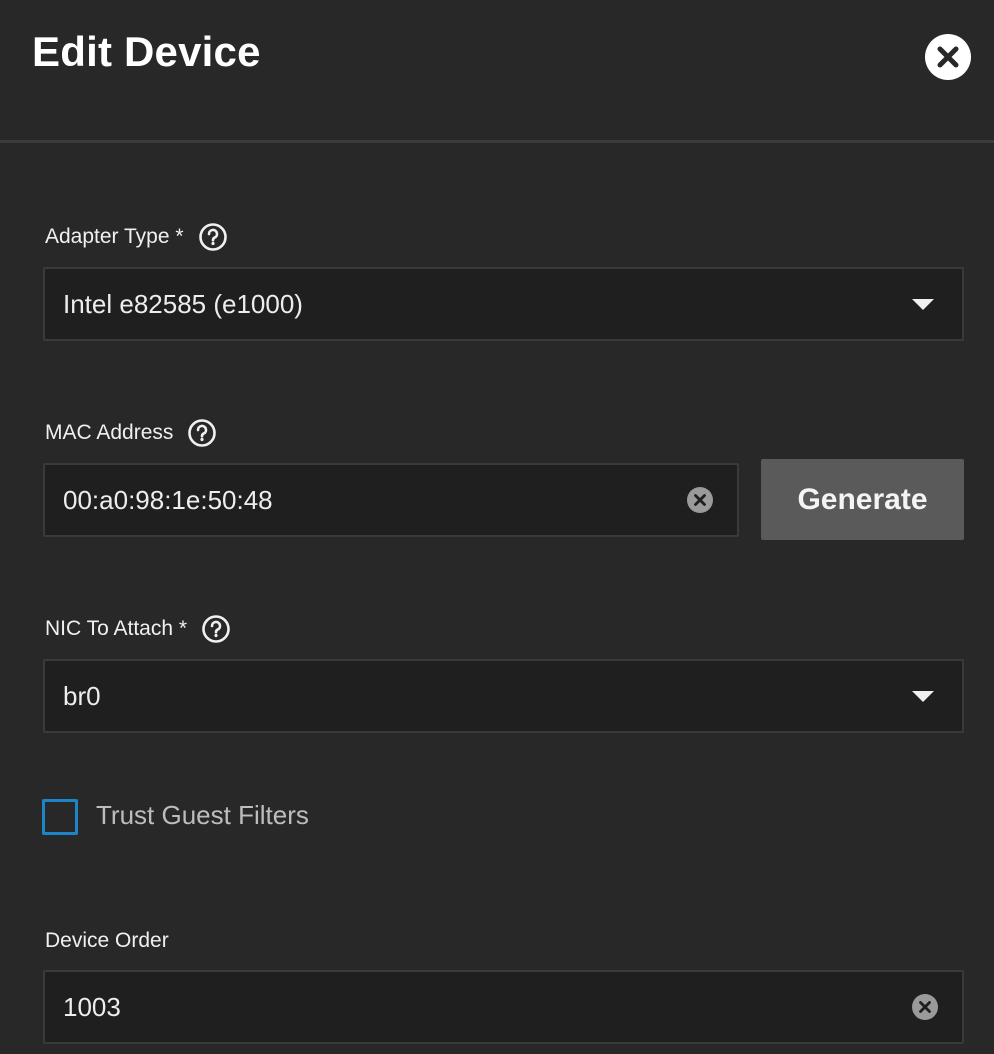 The width and height of the screenshot is (994, 1054). What do you see at coordinates (862, 499) in the screenshot?
I see `generate-button: Generate` at bounding box center [862, 499].